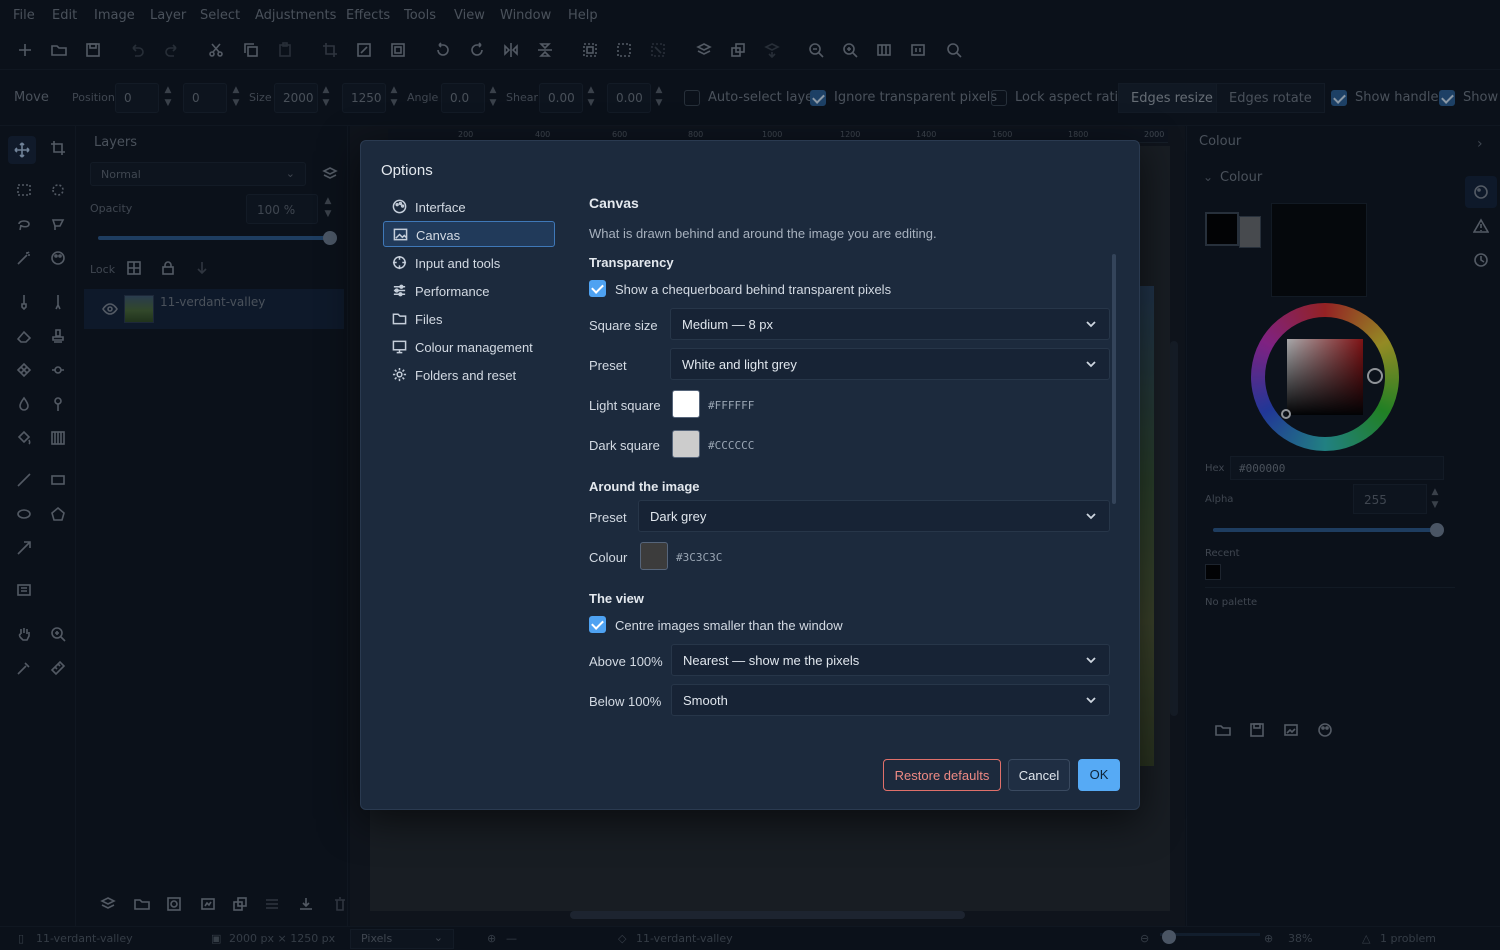 This screenshot has width=1500, height=950. I want to click on restore-defaults-button: Restore defaults, so click(942, 775).